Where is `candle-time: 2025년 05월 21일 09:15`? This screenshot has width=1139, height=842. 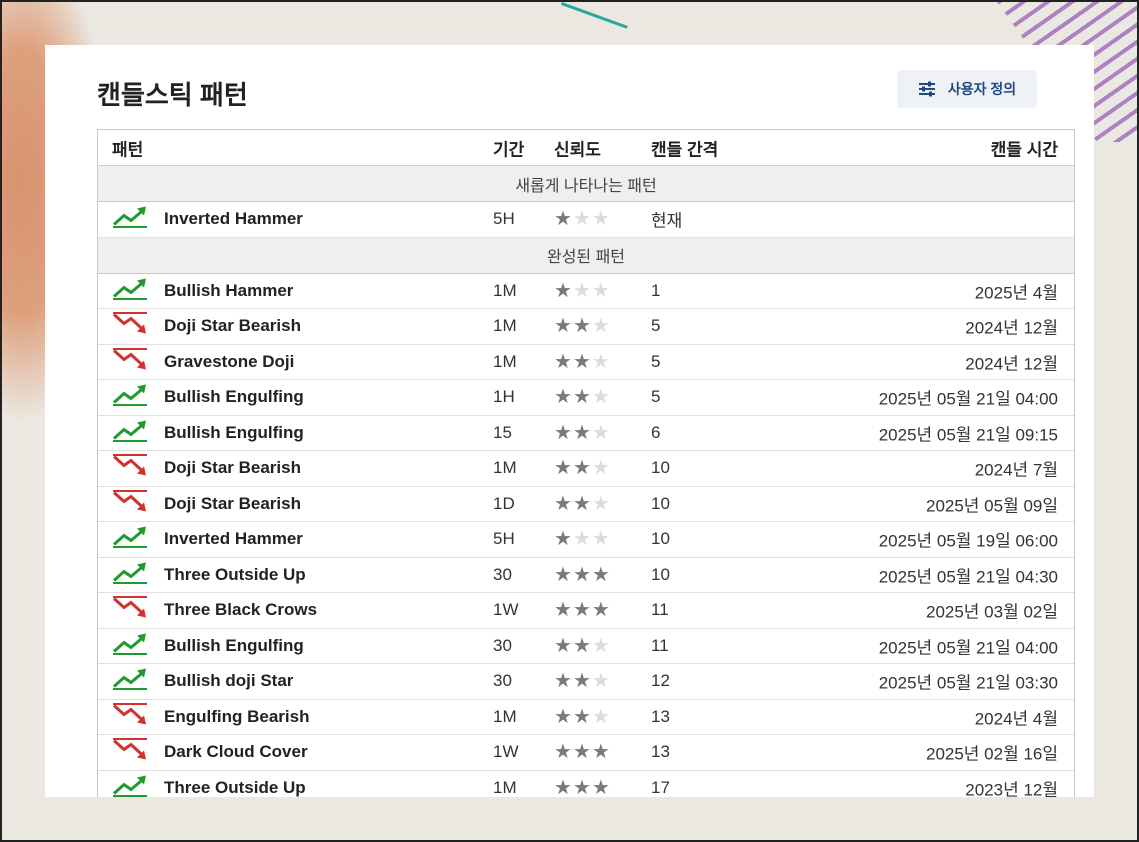
candle-time: 2025년 05월 21일 09:15 is located at coordinates (968, 435).